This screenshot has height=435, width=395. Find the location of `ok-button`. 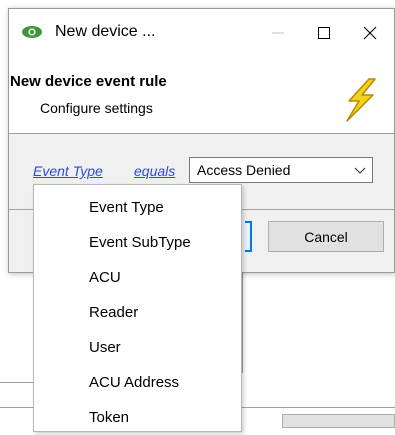

ok-button is located at coordinates (248, 236).